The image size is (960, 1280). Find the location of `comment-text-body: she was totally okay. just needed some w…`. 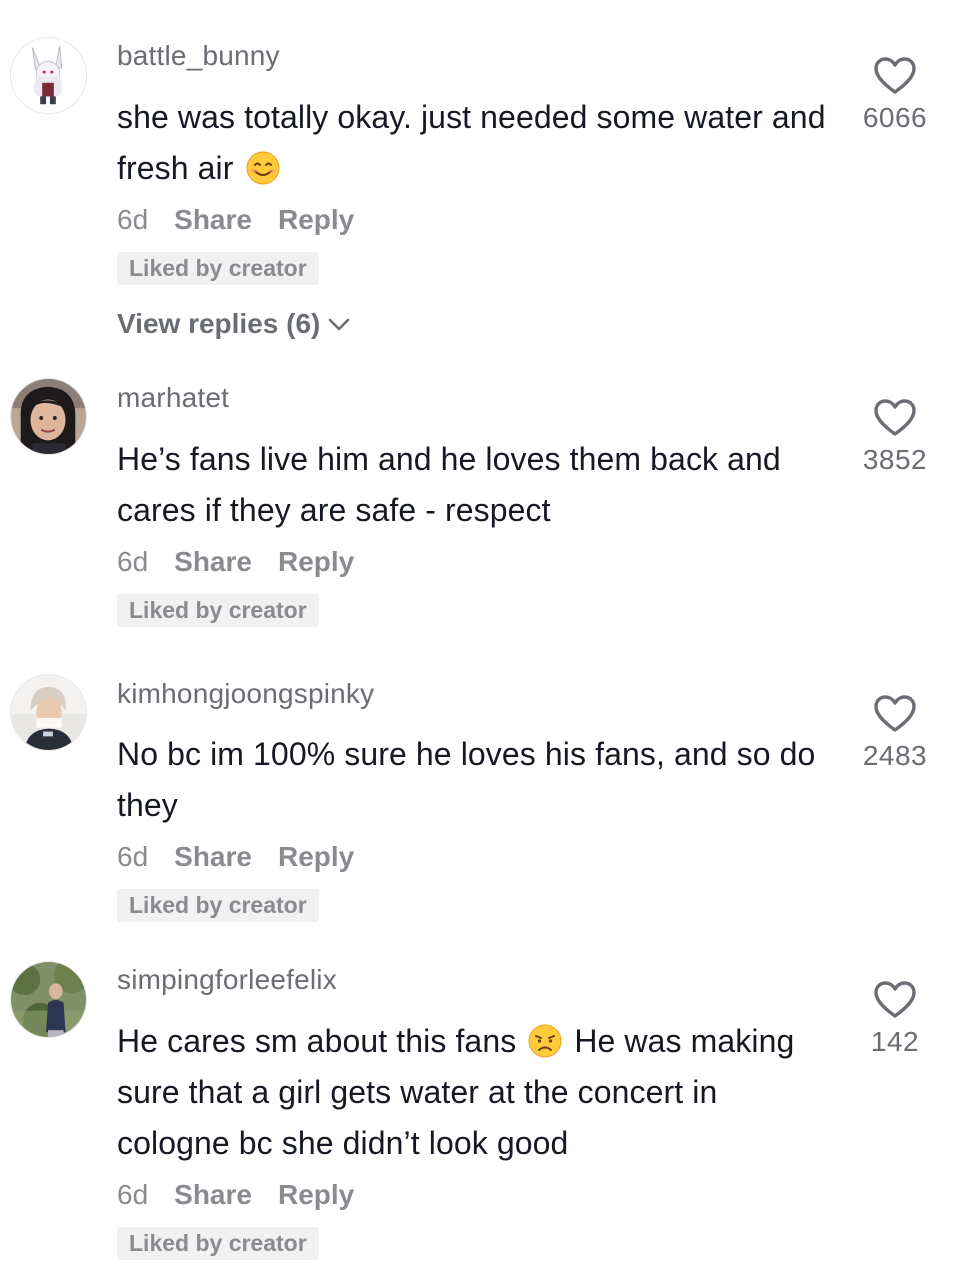

comment-text-body: she was totally okay. just needed some w… is located at coordinates (471, 142).